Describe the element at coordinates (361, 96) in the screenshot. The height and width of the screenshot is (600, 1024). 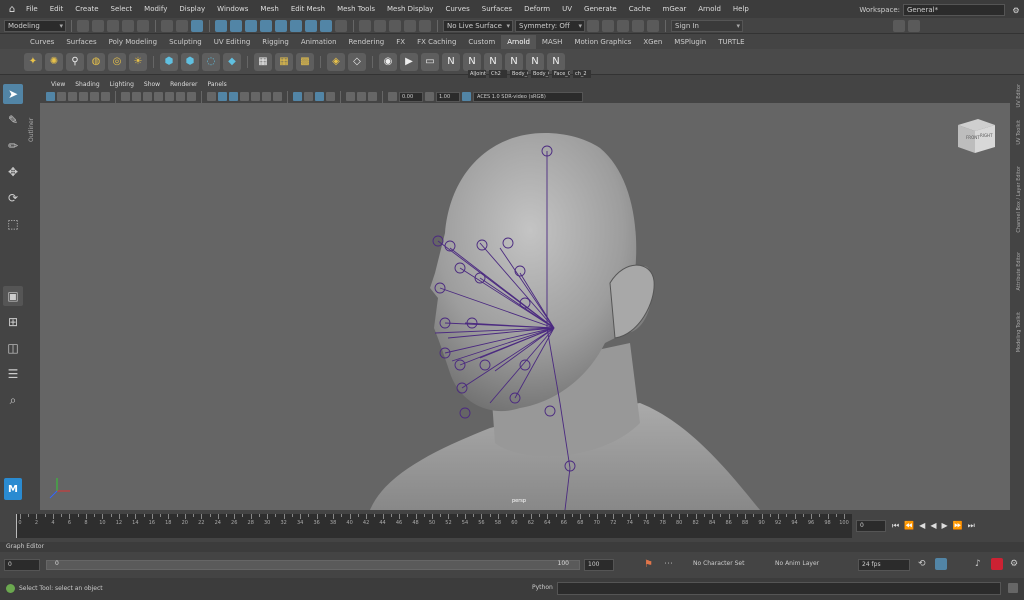
I see `xray-icon` at that location.